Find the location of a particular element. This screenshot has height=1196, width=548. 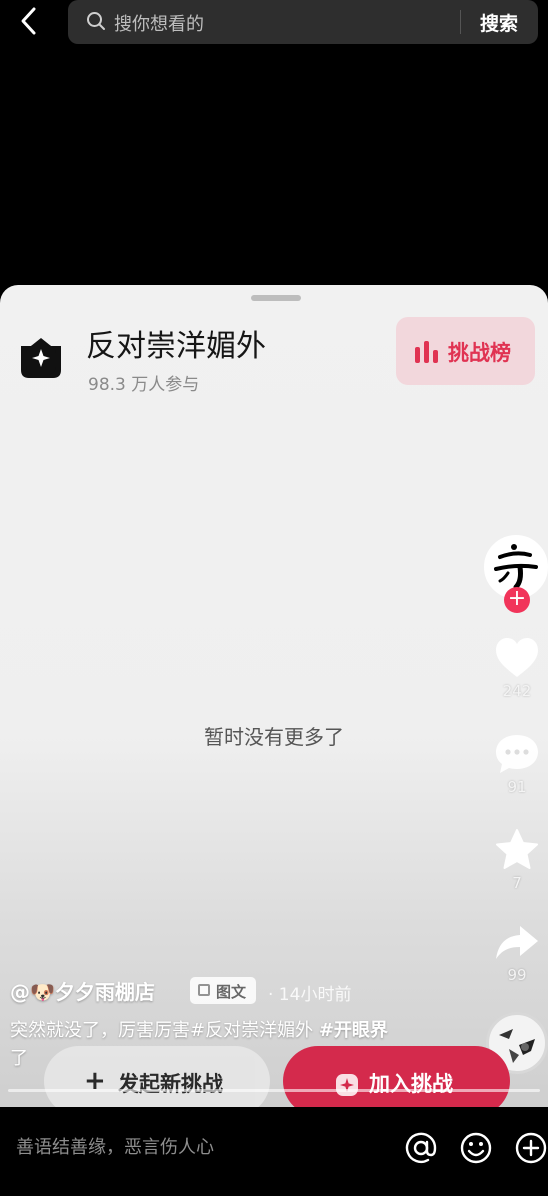

comment-input: 善语结善缘，恶言伤人心 is located at coordinates (115, 1146).